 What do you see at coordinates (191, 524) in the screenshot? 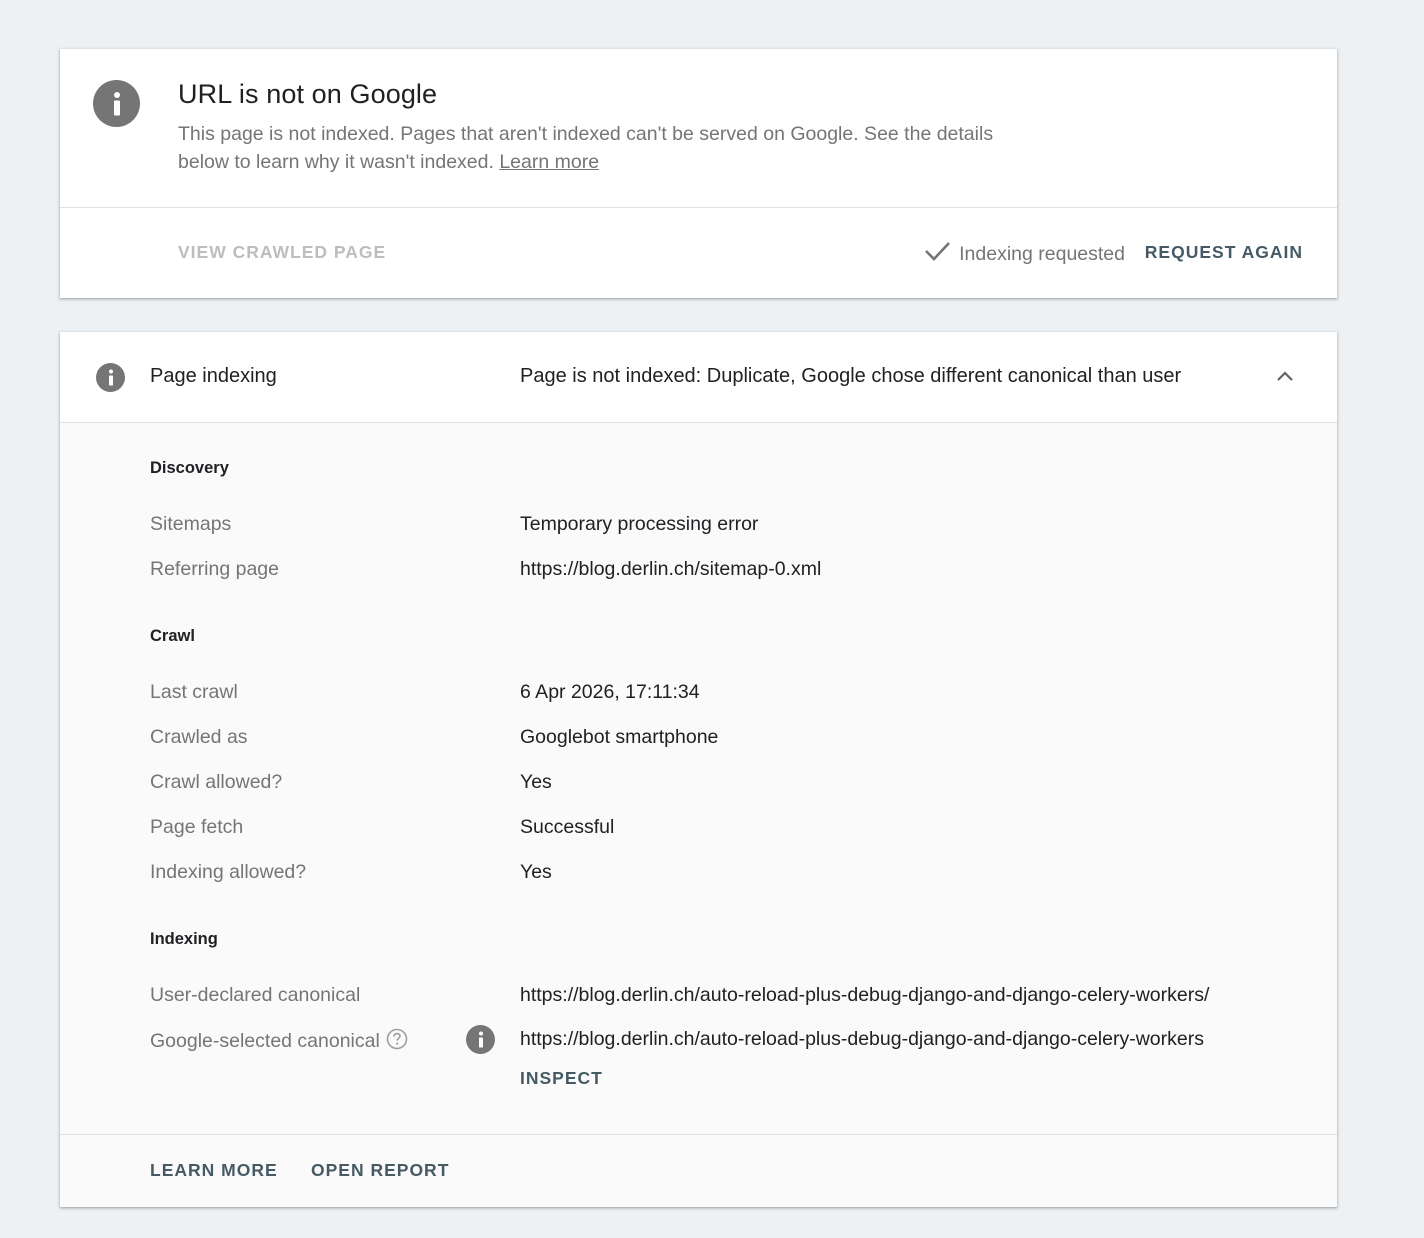
I see `row-label-sitemaps: Sitemaps` at bounding box center [191, 524].